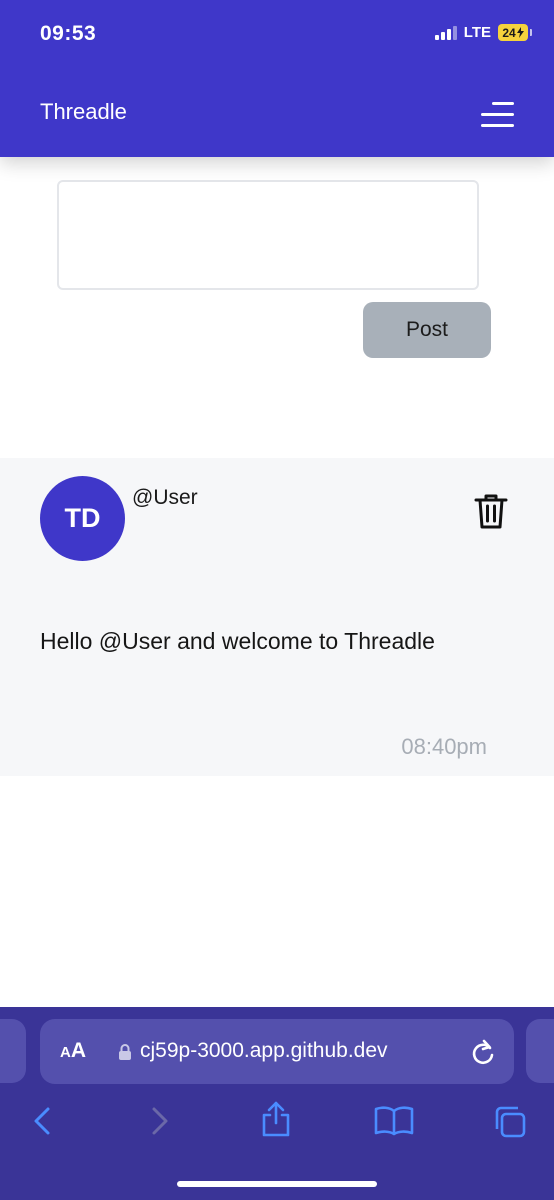  What do you see at coordinates (13, 1051) in the screenshot?
I see `previous-tab-peek` at bounding box center [13, 1051].